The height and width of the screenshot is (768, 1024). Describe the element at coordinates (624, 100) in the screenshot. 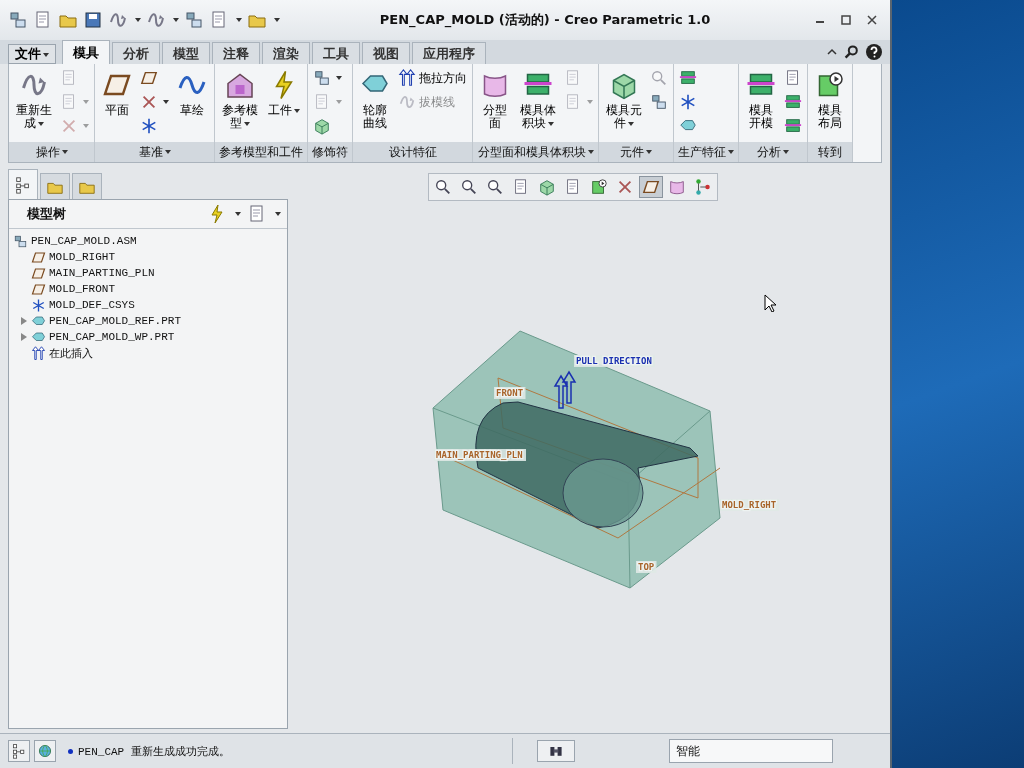

I see `ribbon-button: 模具元 件` at that location.